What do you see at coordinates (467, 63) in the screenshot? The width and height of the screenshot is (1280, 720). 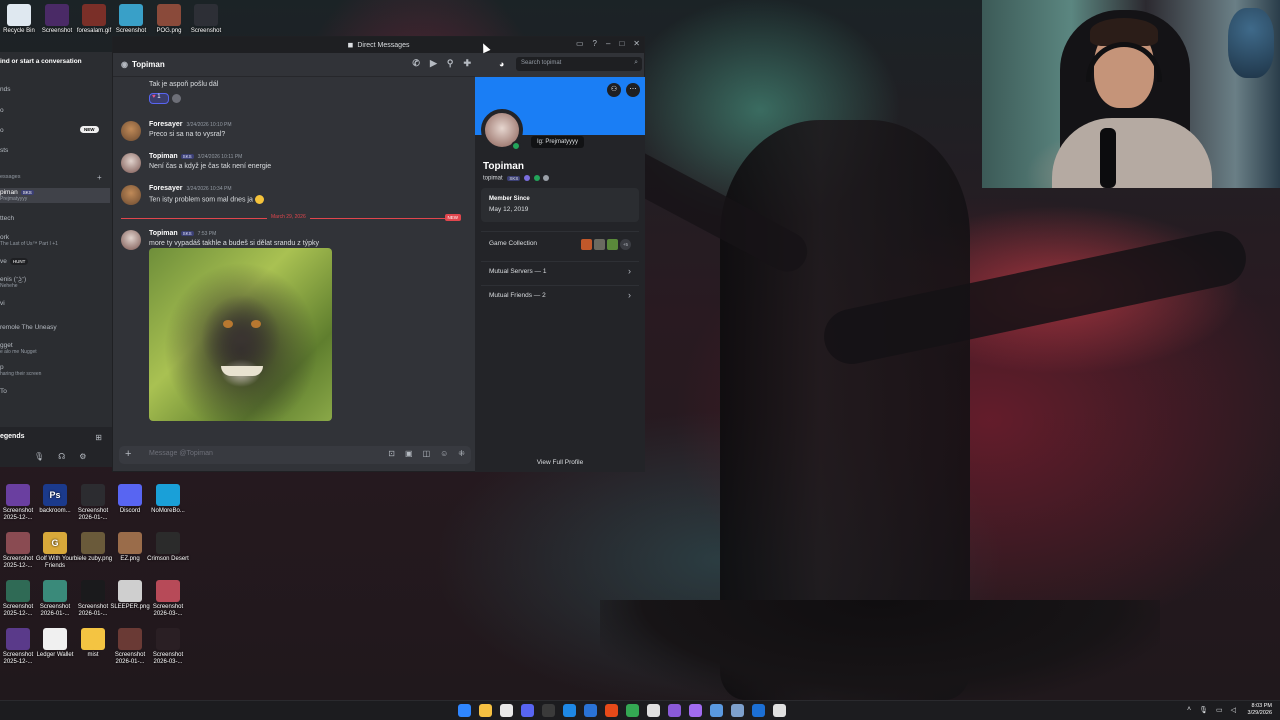 I see `add-friends-icon: ✚` at bounding box center [467, 63].